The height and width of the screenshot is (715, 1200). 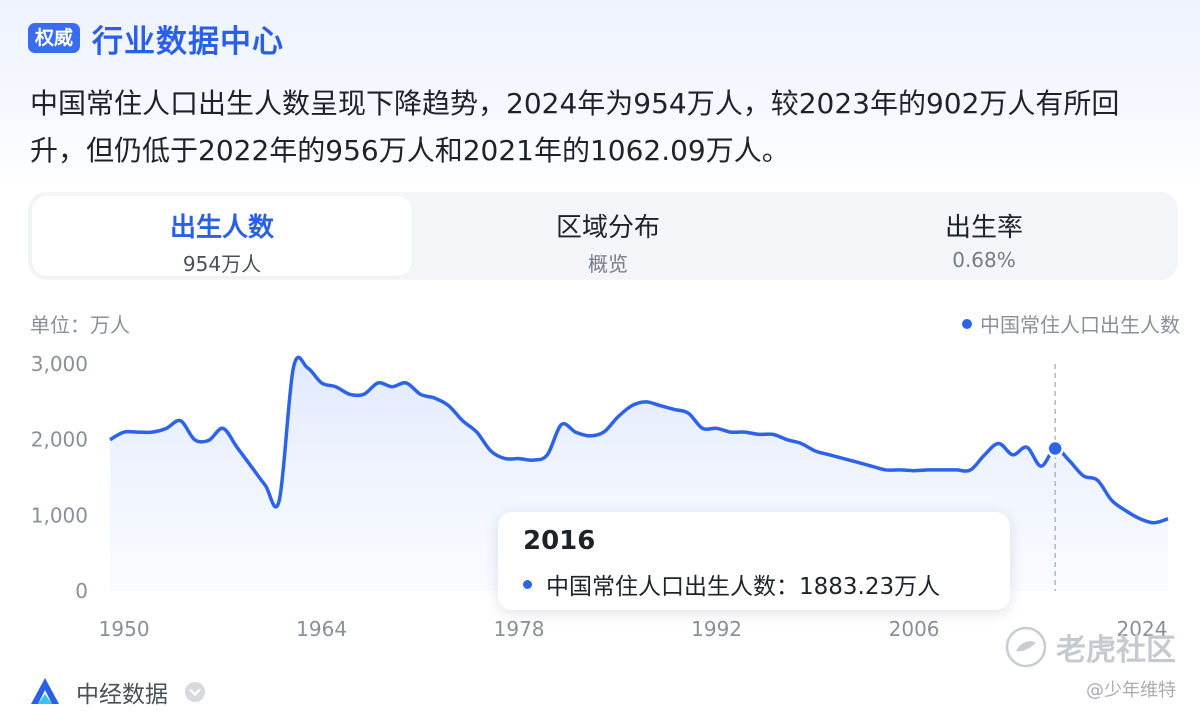 What do you see at coordinates (914, 629) in the screenshot?
I see `x-tick-label: 2006` at bounding box center [914, 629].